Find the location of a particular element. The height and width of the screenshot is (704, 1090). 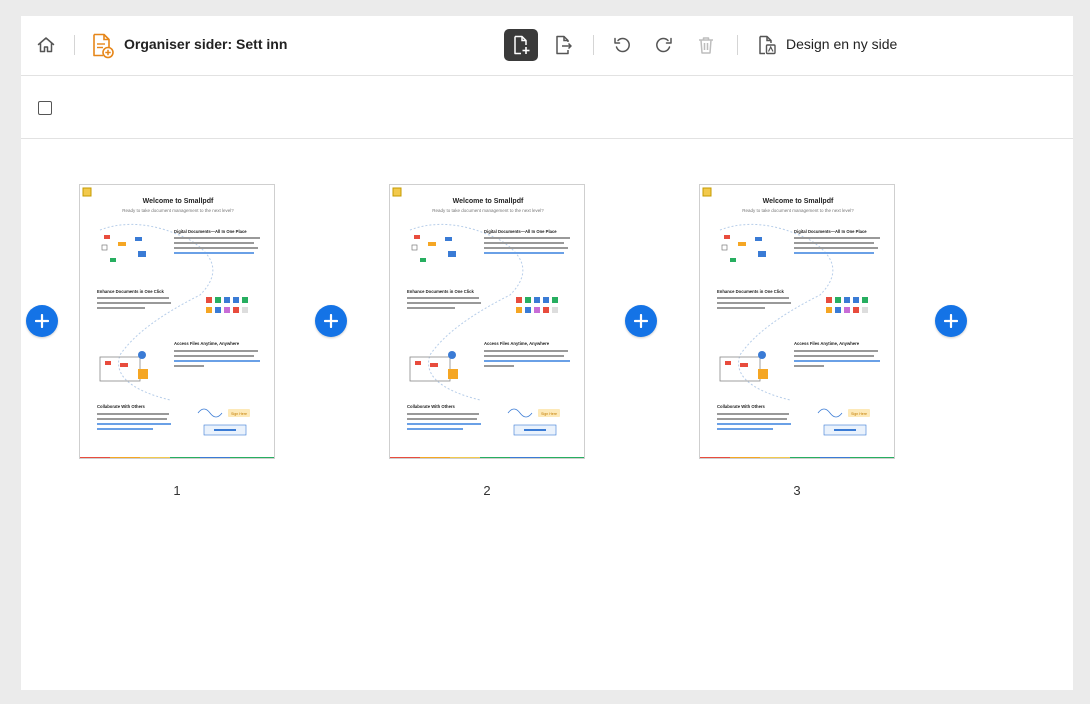

home-icon is located at coordinates (46, 45).